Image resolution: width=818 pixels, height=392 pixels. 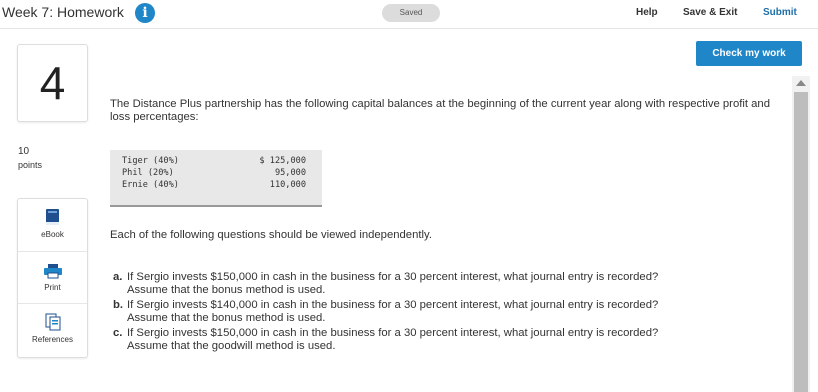 I want to click on submit-link: Submit, so click(x=780, y=12).